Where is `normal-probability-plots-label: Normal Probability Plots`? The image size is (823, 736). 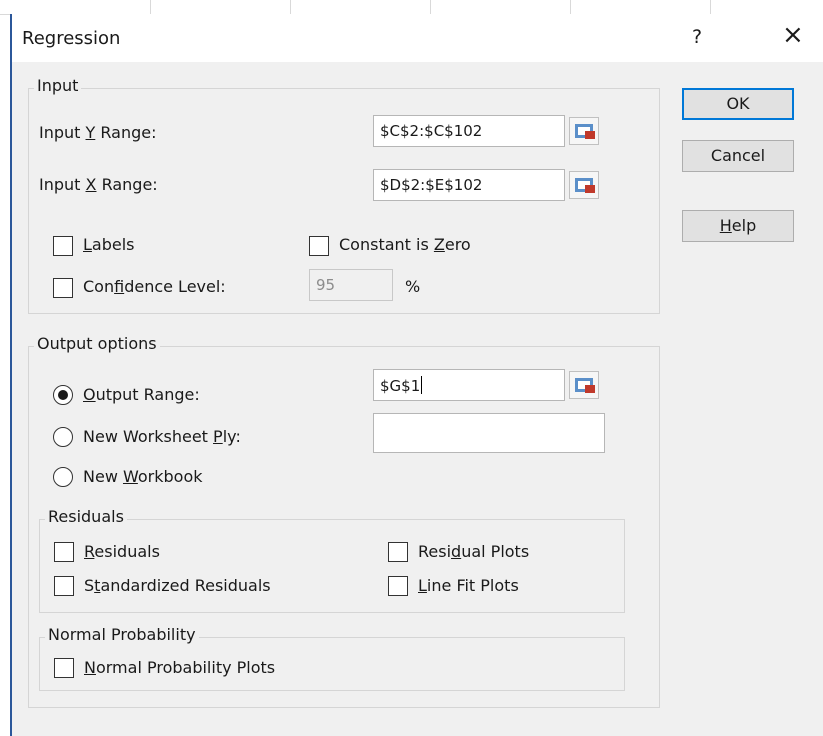
normal-probability-plots-label: Normal Probability Plots is located at coordinates (180, 667).